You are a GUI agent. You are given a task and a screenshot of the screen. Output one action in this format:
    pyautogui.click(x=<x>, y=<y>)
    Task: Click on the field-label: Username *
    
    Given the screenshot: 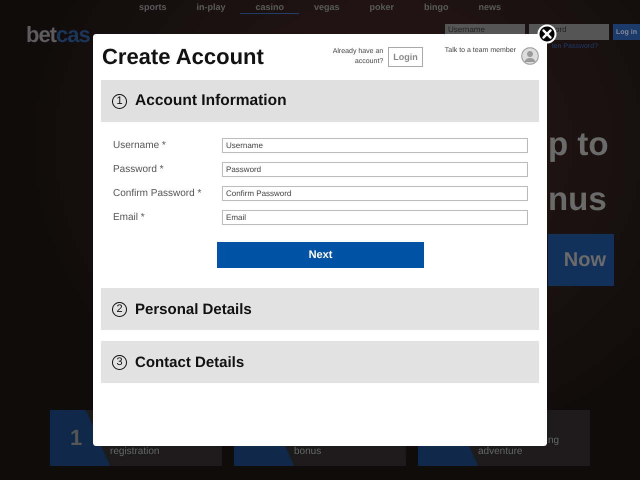 What is the action you would take?
    pyautogui.click(x=140, y=145)
    